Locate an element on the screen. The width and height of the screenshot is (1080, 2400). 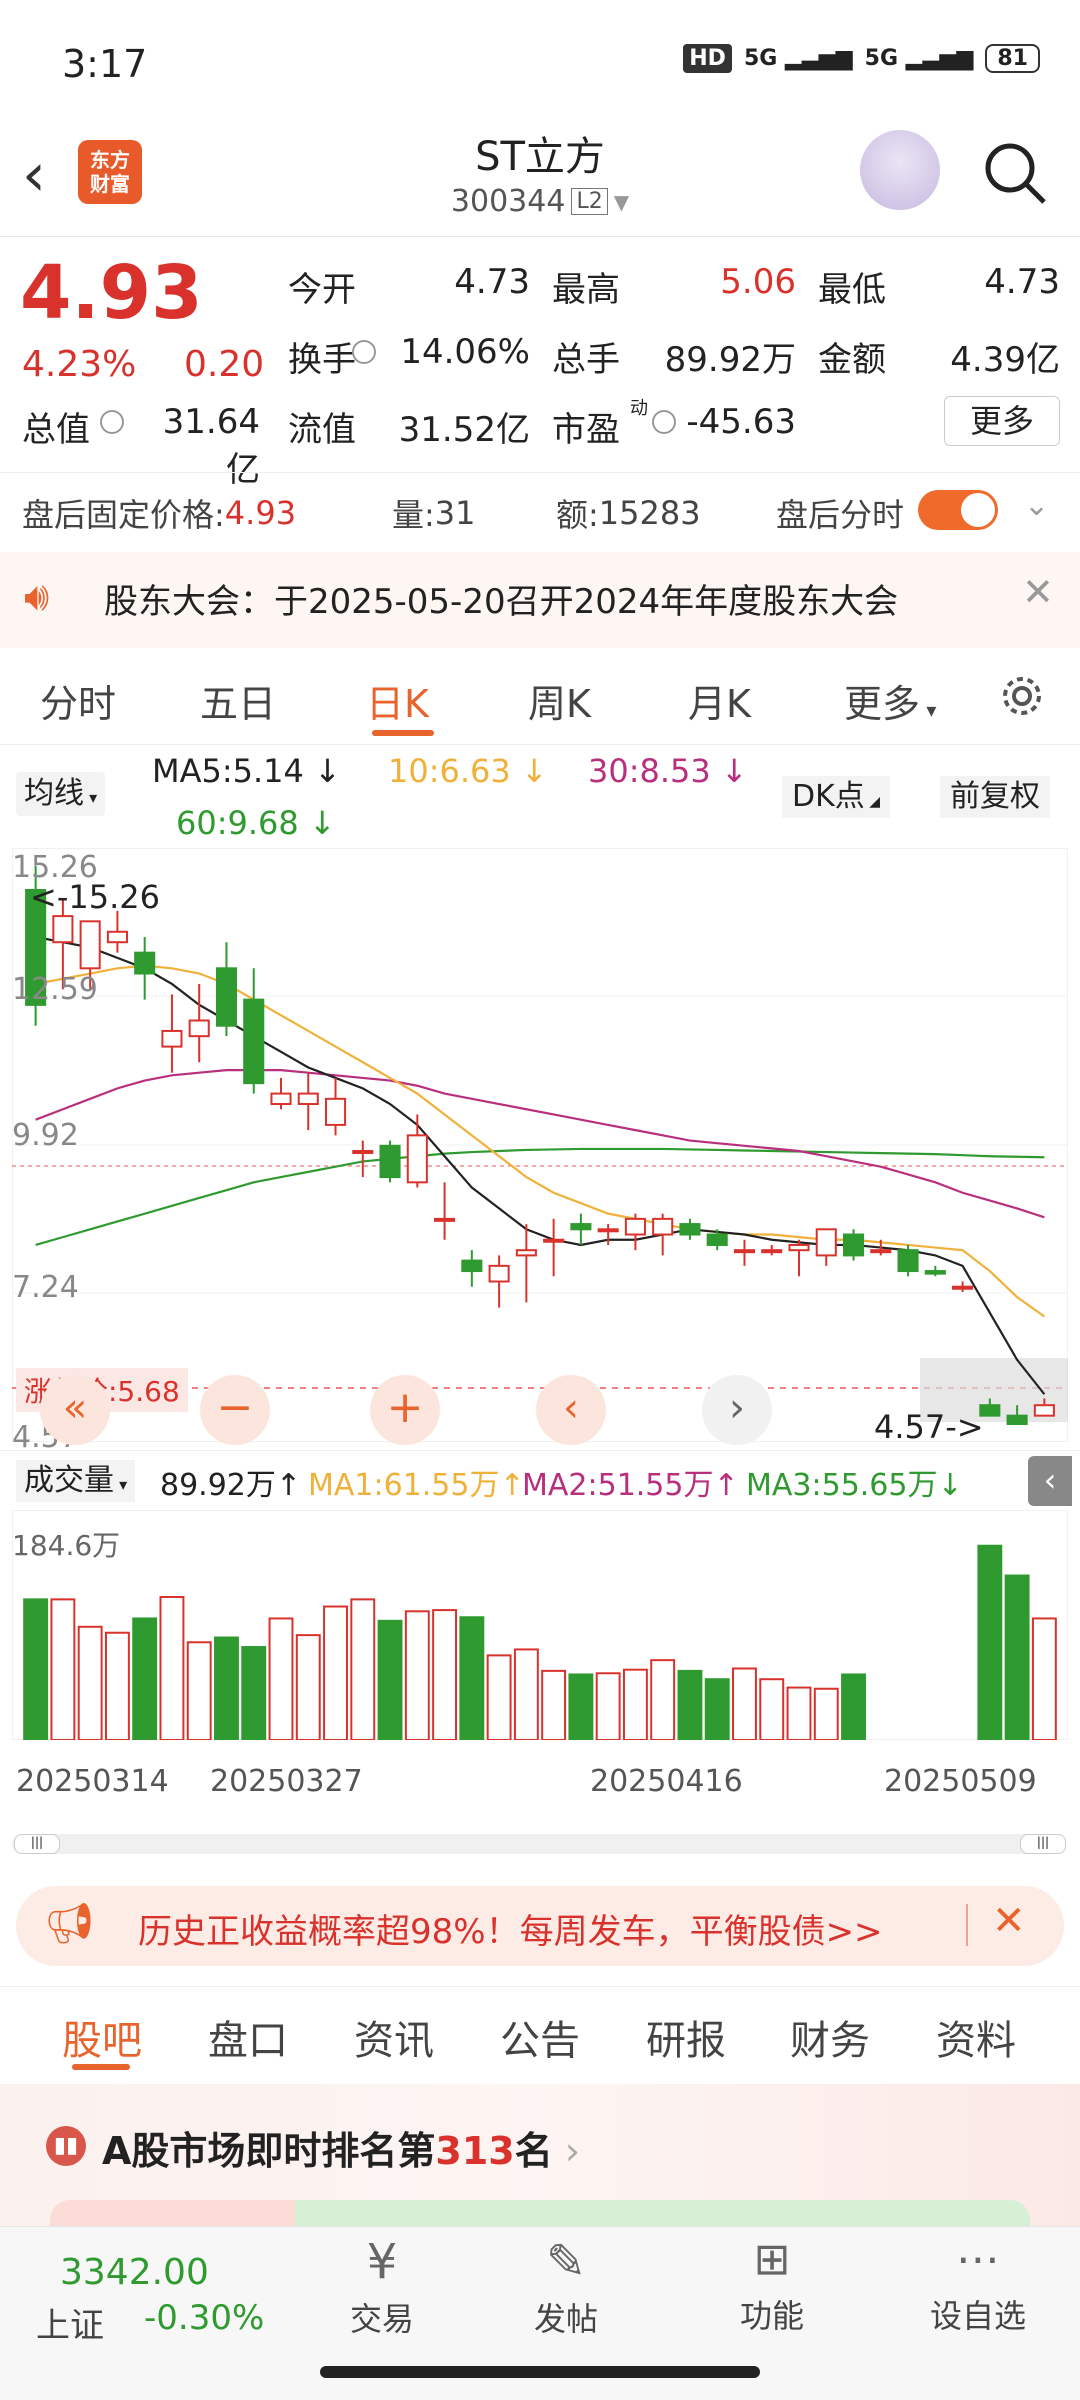
nav-trade: ¥ 交易 is located at coordinates (382, 2287).